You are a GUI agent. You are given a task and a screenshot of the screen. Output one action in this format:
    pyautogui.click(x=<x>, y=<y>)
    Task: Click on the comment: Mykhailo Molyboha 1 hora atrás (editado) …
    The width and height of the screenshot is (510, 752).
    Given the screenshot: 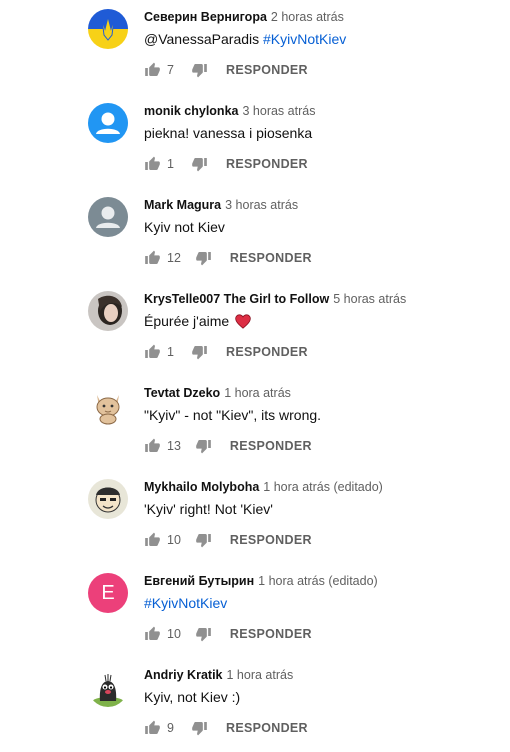 What is the action you would take?
    pyautogui.click(x=255, y=517)
    